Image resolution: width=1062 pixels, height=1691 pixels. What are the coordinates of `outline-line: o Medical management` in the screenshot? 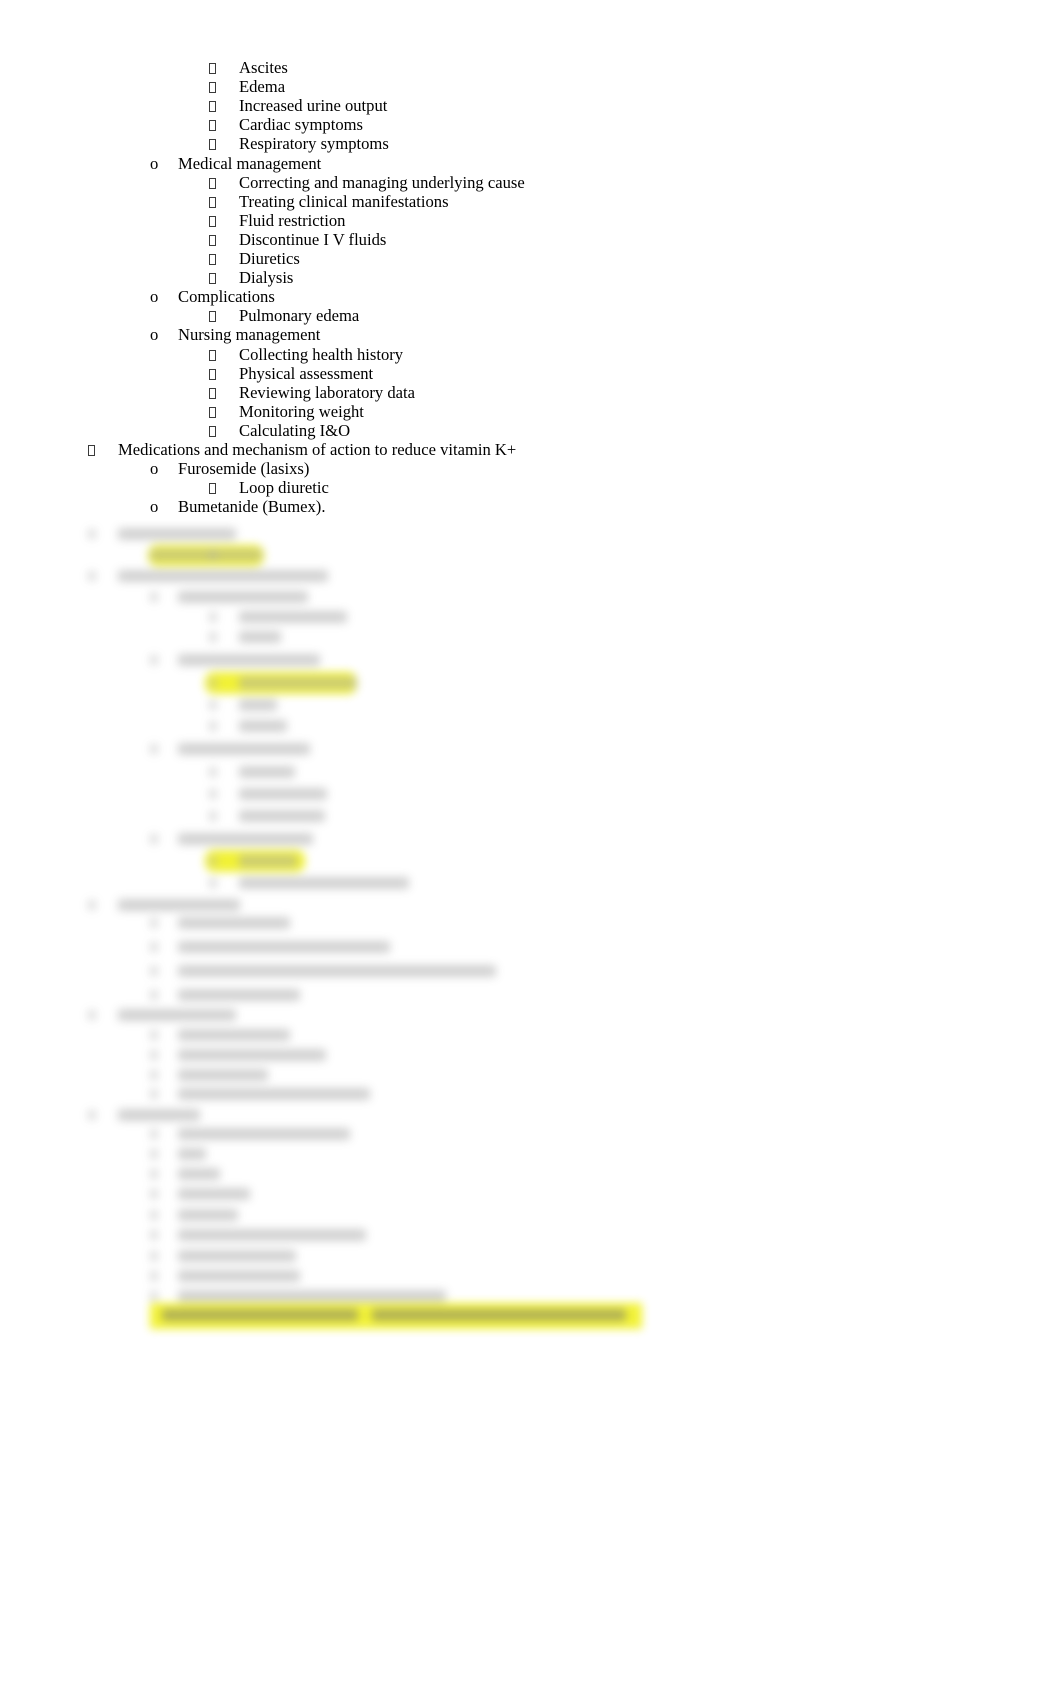 It's located at (531, 163).